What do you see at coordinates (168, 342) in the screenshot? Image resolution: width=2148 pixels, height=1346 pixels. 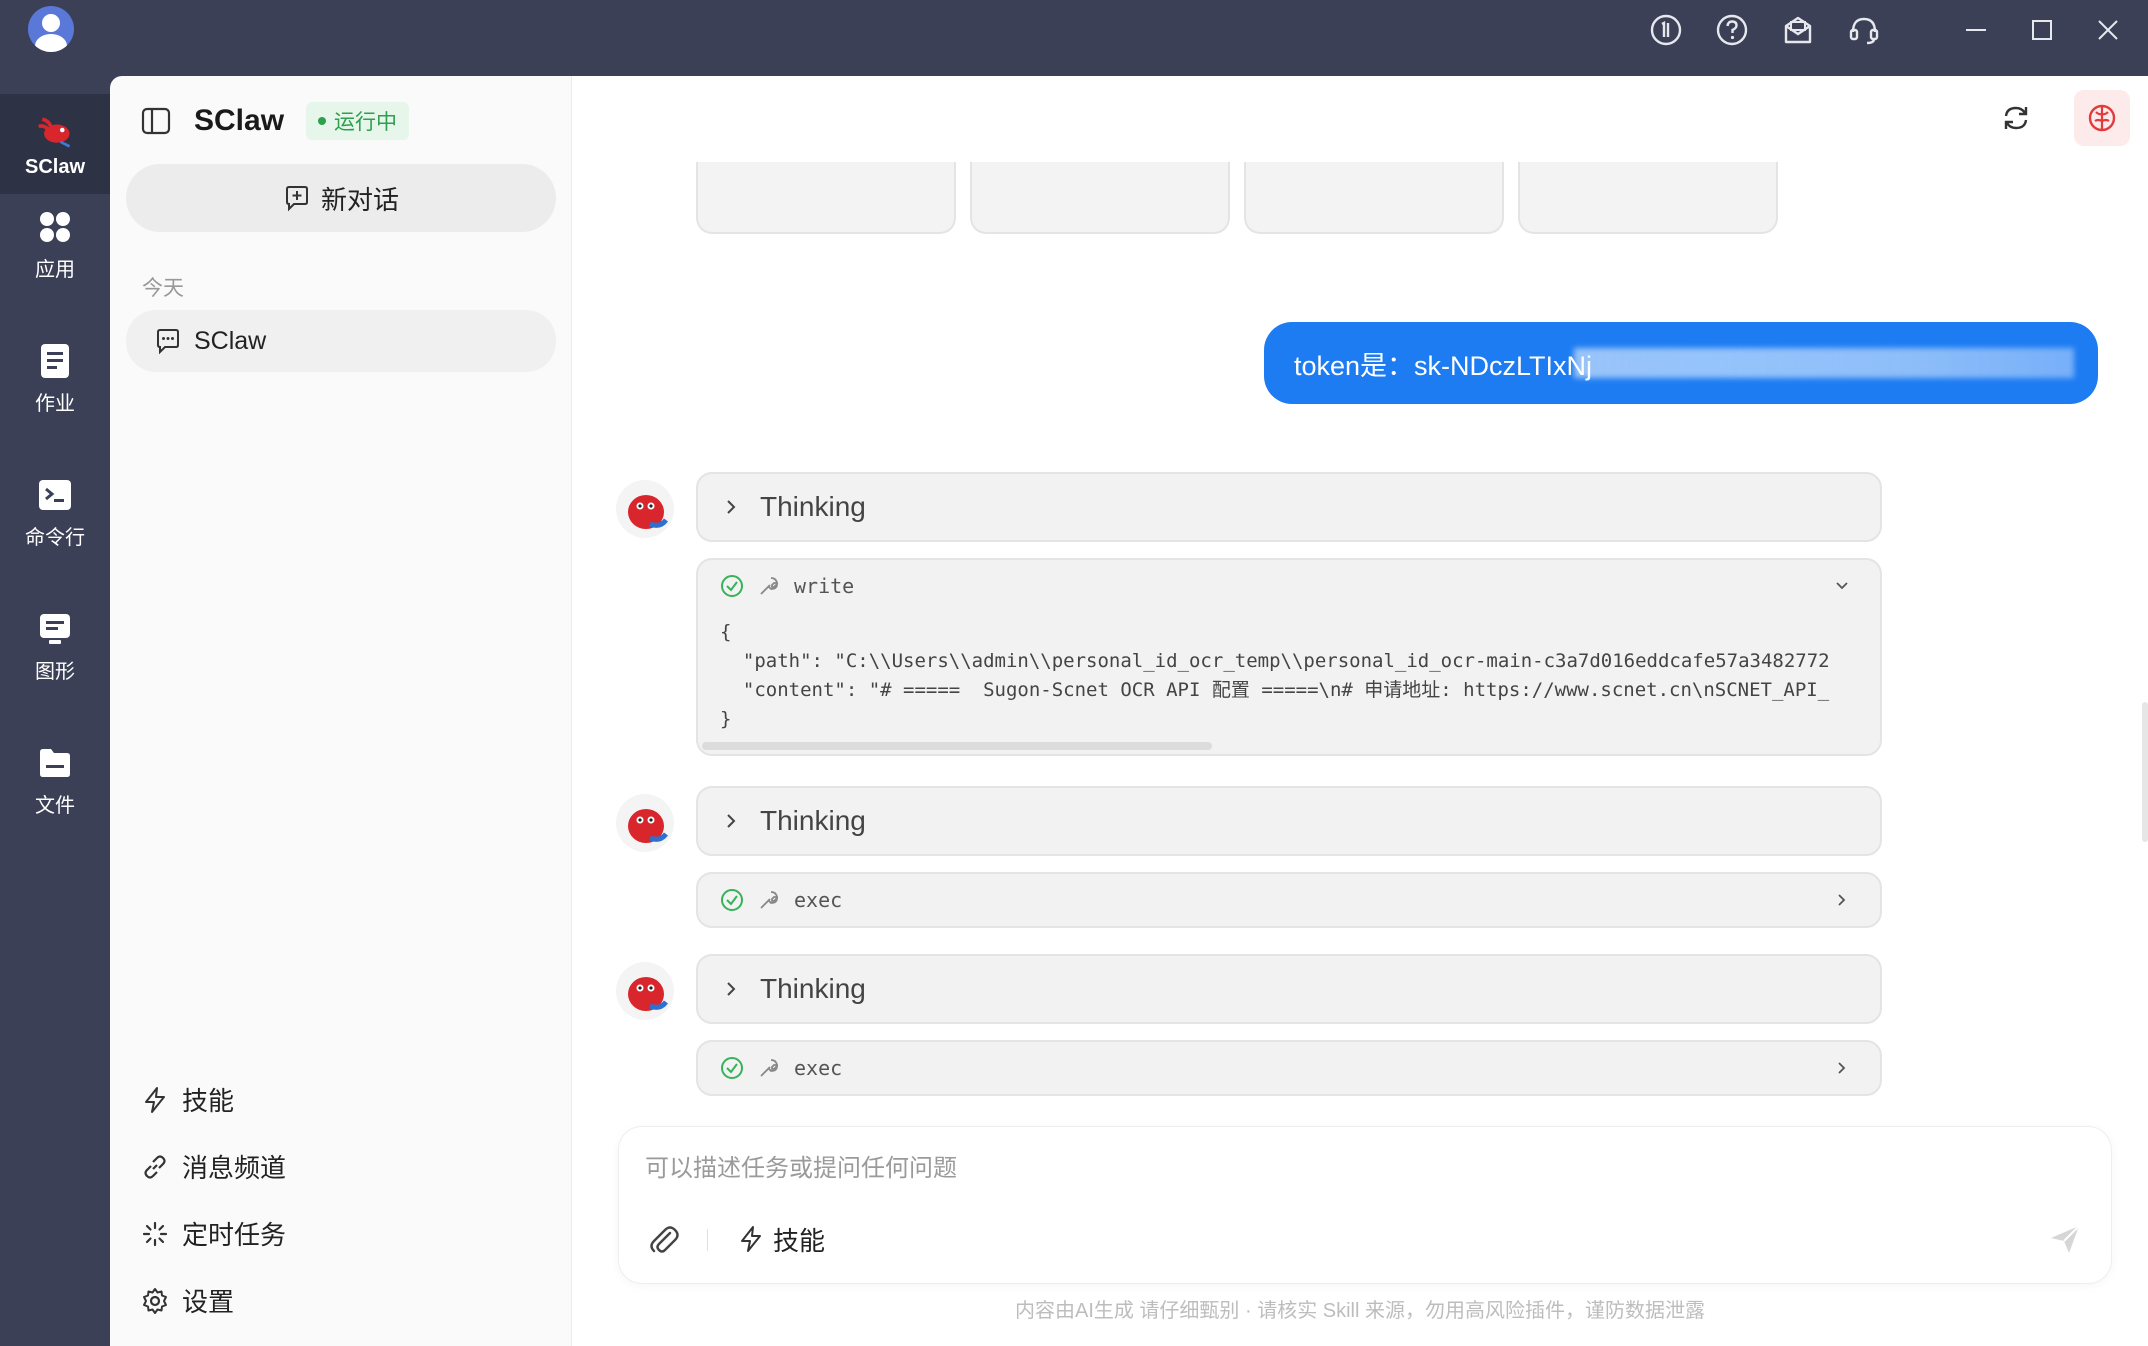 I see `chat-bubble-icon` at bounding box center [168, 342].